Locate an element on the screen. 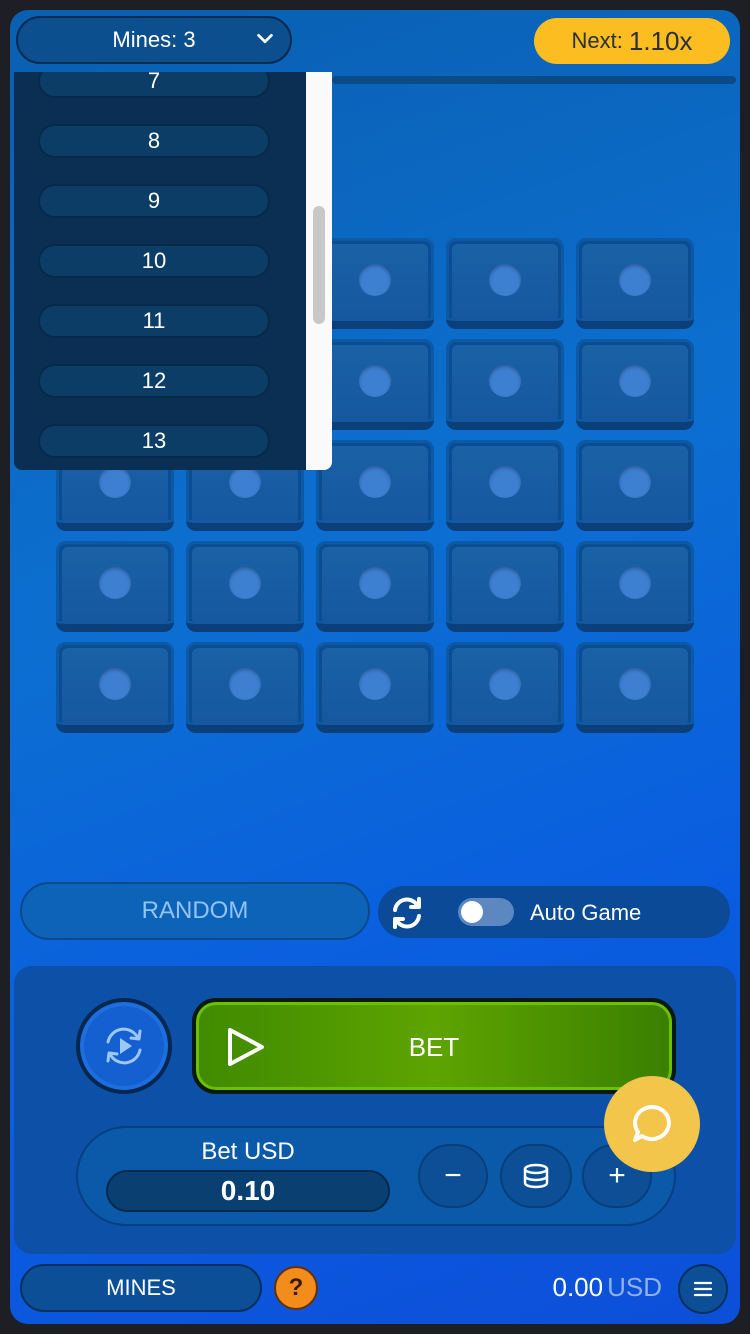 This screenshot has width=750, height=1334. chat-button is located at coordinates (652, 1124).